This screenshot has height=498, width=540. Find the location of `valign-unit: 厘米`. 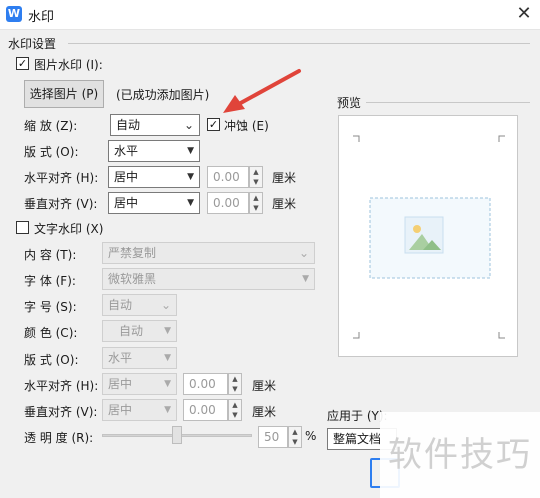

valign-unit: 厘米 is located at coordinates (284, 204).